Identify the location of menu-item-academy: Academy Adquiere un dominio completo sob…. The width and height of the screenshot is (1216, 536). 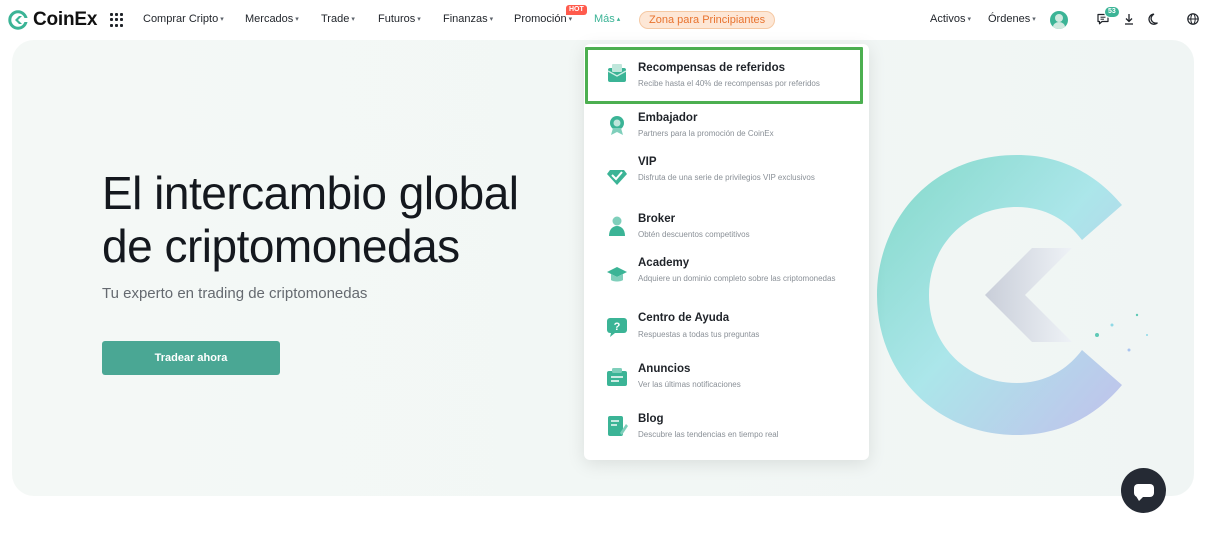
(726, 279).